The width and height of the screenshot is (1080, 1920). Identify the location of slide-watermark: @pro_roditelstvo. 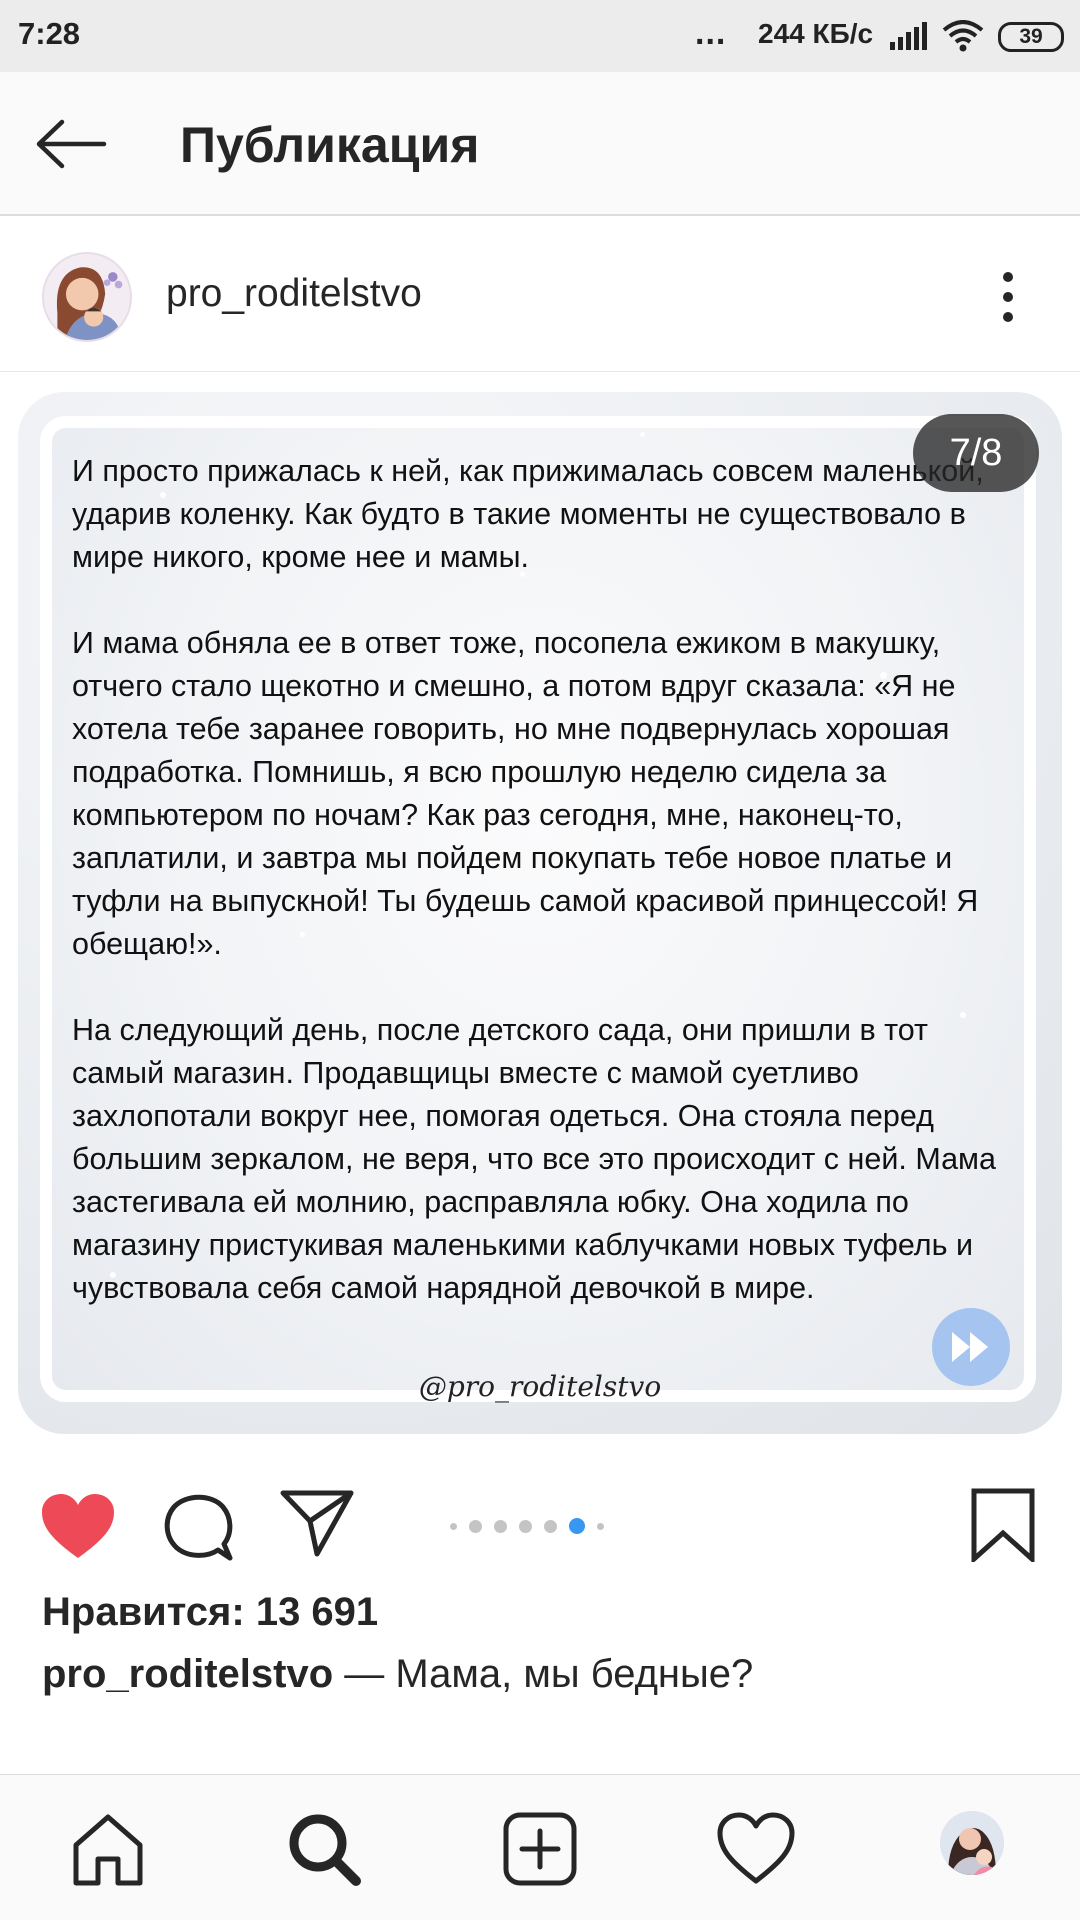
(540, 1386).